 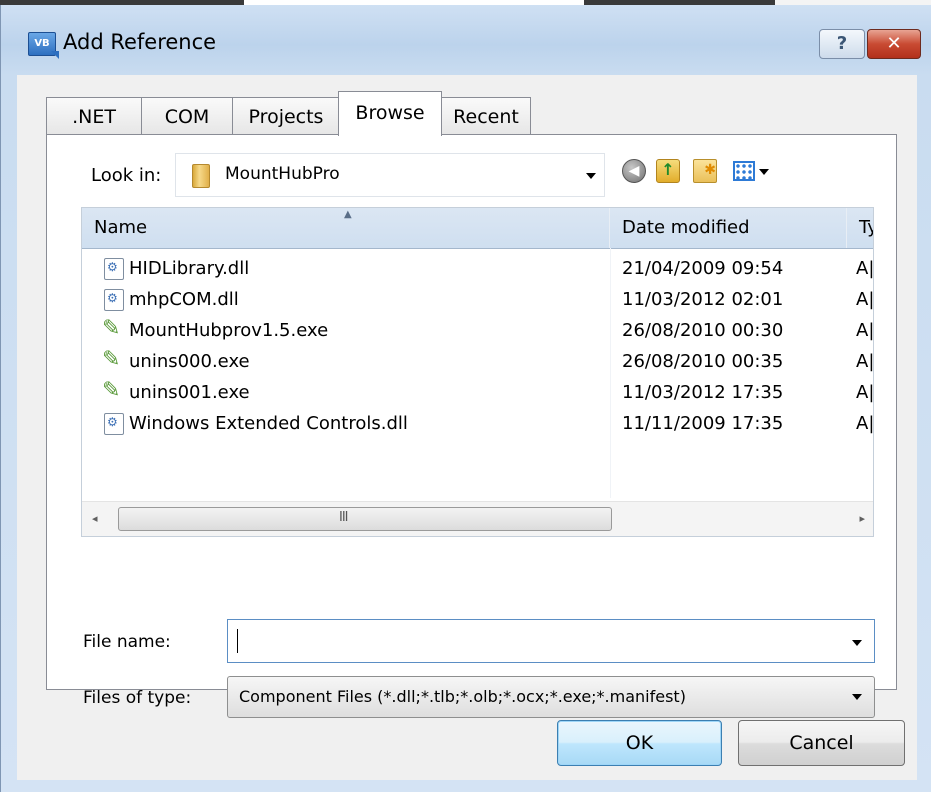 I want to click on file-date: 26/08/2010 00:35, so click(x=703, y=361).